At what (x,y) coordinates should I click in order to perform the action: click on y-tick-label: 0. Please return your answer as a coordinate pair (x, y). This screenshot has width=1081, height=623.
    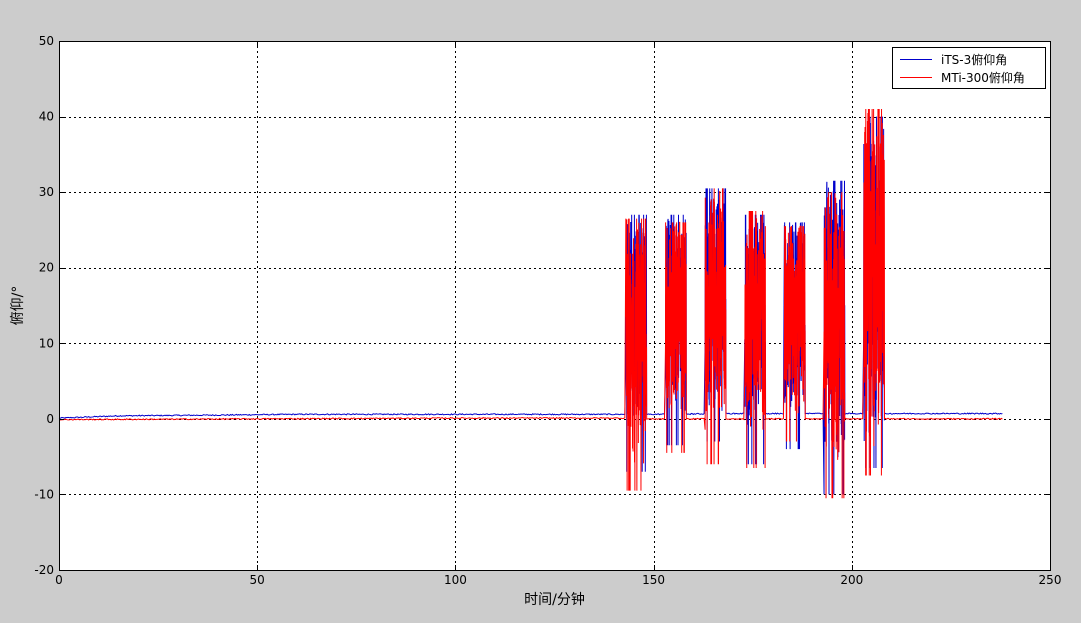
    Looking at the image, I should click on (50, 419).